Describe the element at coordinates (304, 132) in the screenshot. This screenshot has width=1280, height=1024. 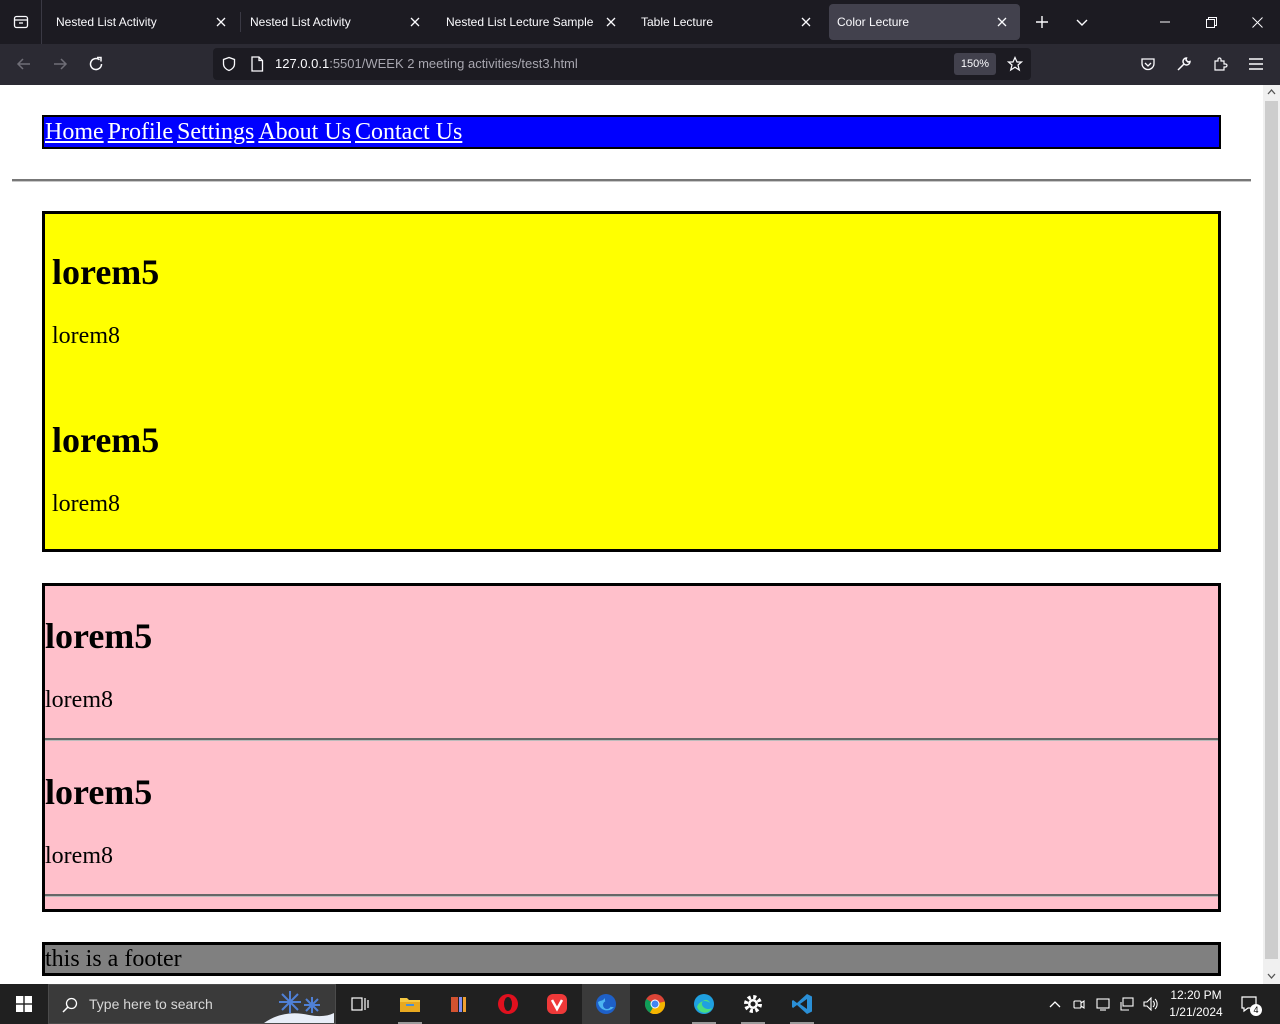
I see `nav-link-about-us: About Us` at that location.